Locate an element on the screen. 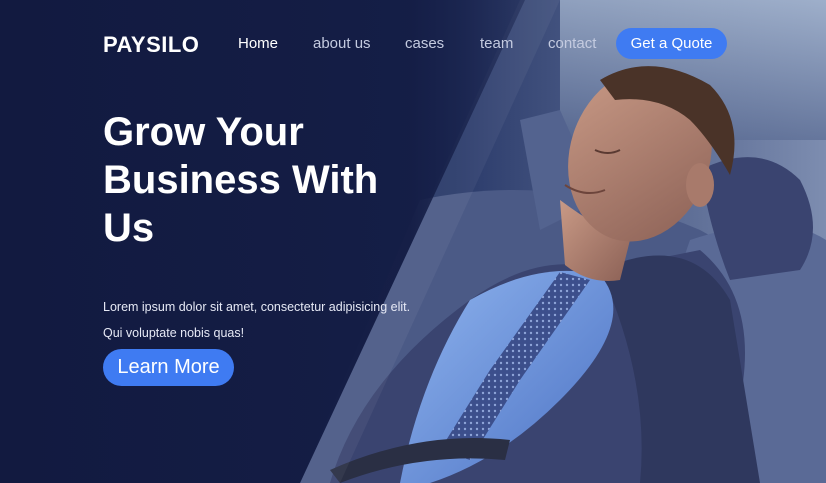 This screenshot has width=826, height=483. nav-link-contact: contact is located at coordinates (572, 44).